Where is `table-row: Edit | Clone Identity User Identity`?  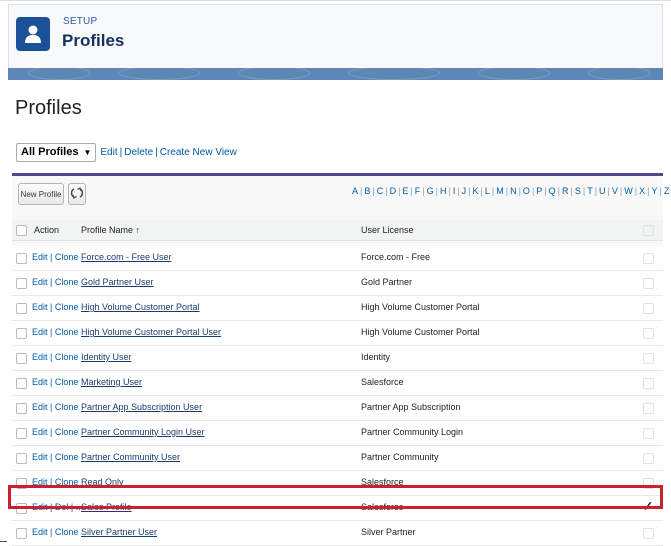
table-row: Edit | Clone Identity User Identity is located at coordinates (337, 358).